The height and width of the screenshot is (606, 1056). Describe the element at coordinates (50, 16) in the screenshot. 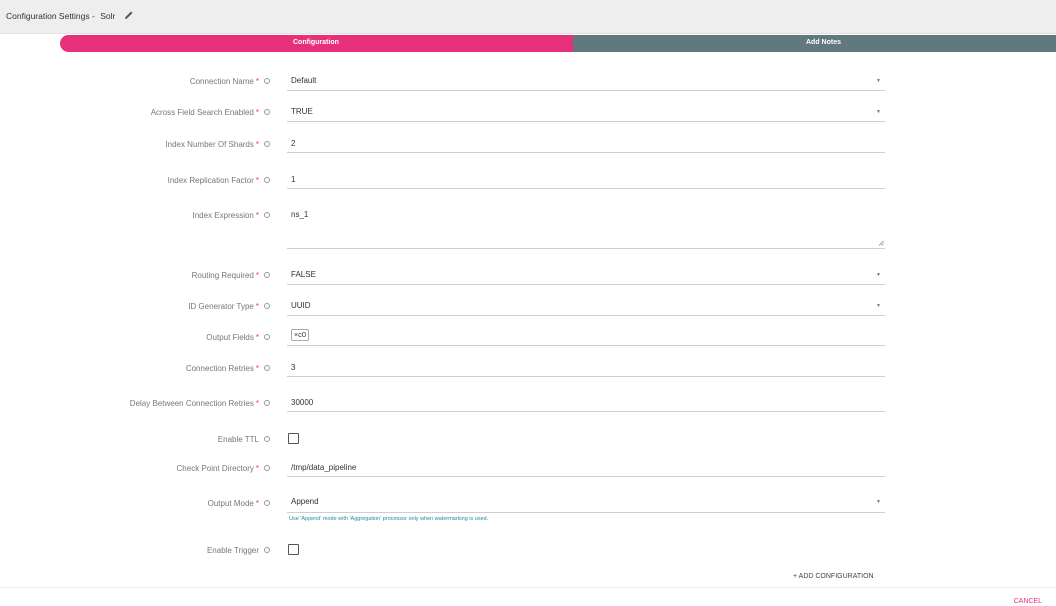

I see `page-title-text: Configuration Settings -` at that location.